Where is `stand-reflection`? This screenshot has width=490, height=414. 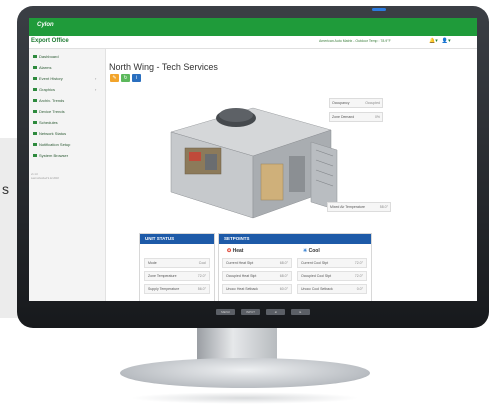 stand-reflection is located at coordinates (245, 398).